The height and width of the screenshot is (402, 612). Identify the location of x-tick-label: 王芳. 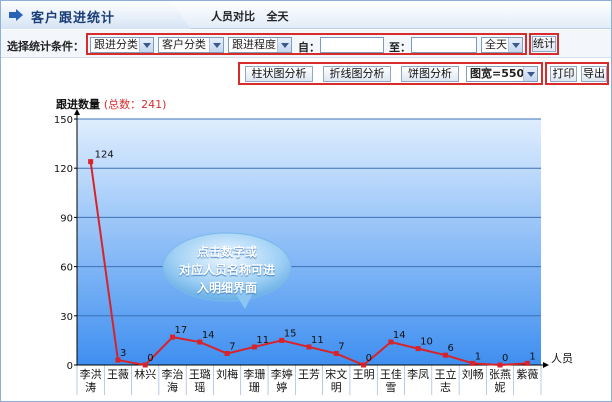
(309, 374).